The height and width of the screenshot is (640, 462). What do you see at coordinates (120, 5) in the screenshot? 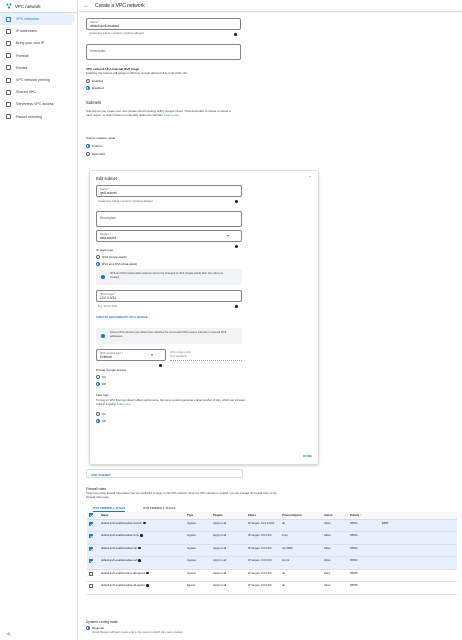
I see `page-title: Create a VPC network` at bounding box center [120, 5].